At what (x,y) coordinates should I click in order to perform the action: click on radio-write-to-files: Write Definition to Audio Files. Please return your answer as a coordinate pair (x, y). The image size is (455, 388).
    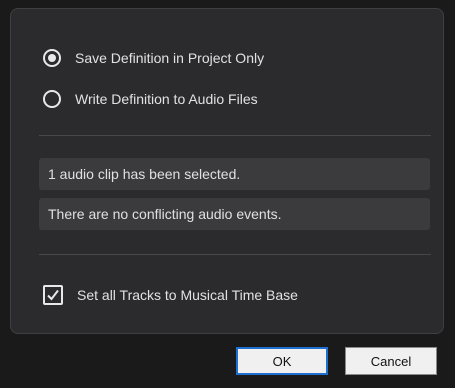
    Looking at the image, I should click on (150, 99).